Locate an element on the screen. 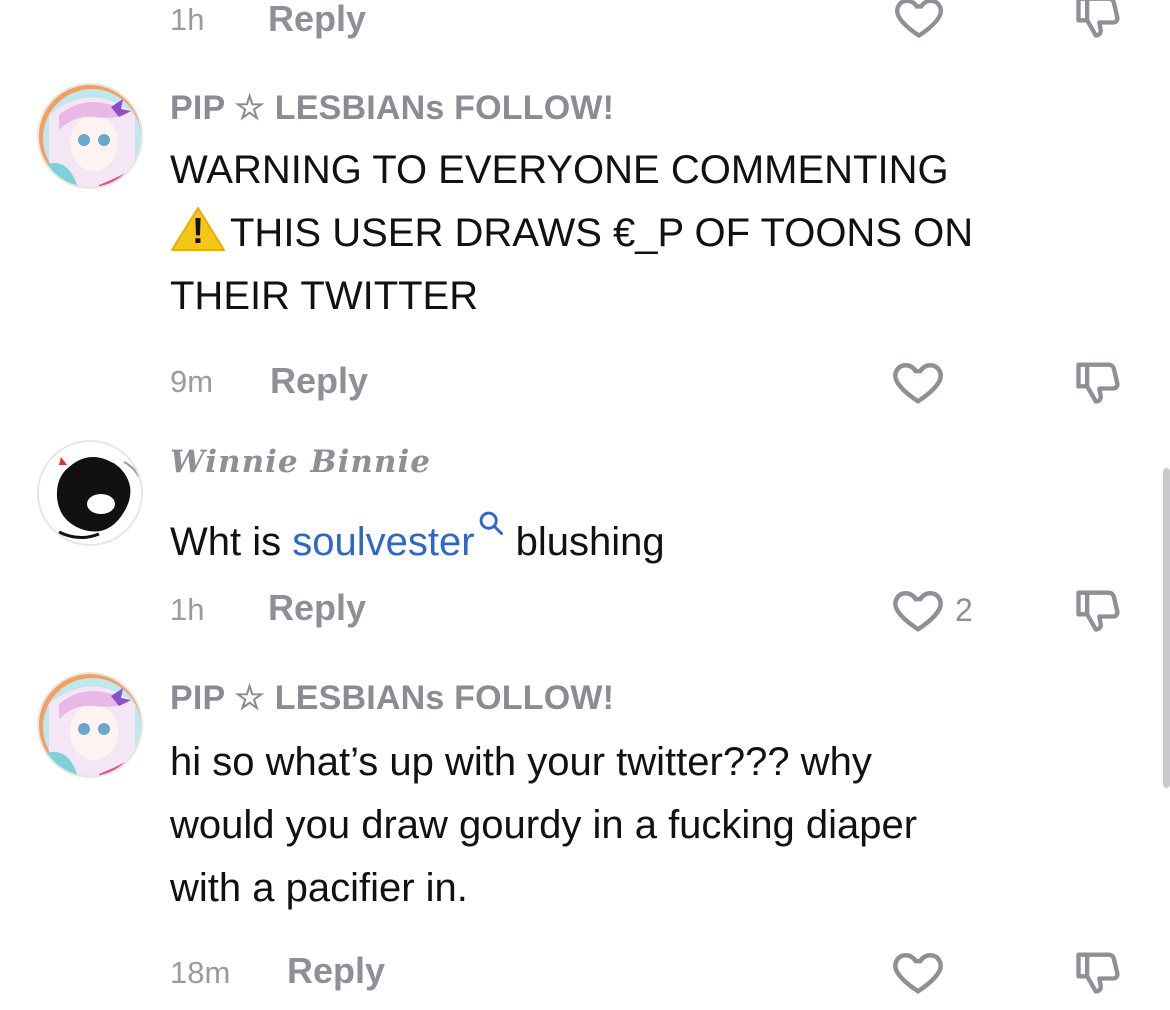  warning-icon: ! is located at coordinates (198, 229).